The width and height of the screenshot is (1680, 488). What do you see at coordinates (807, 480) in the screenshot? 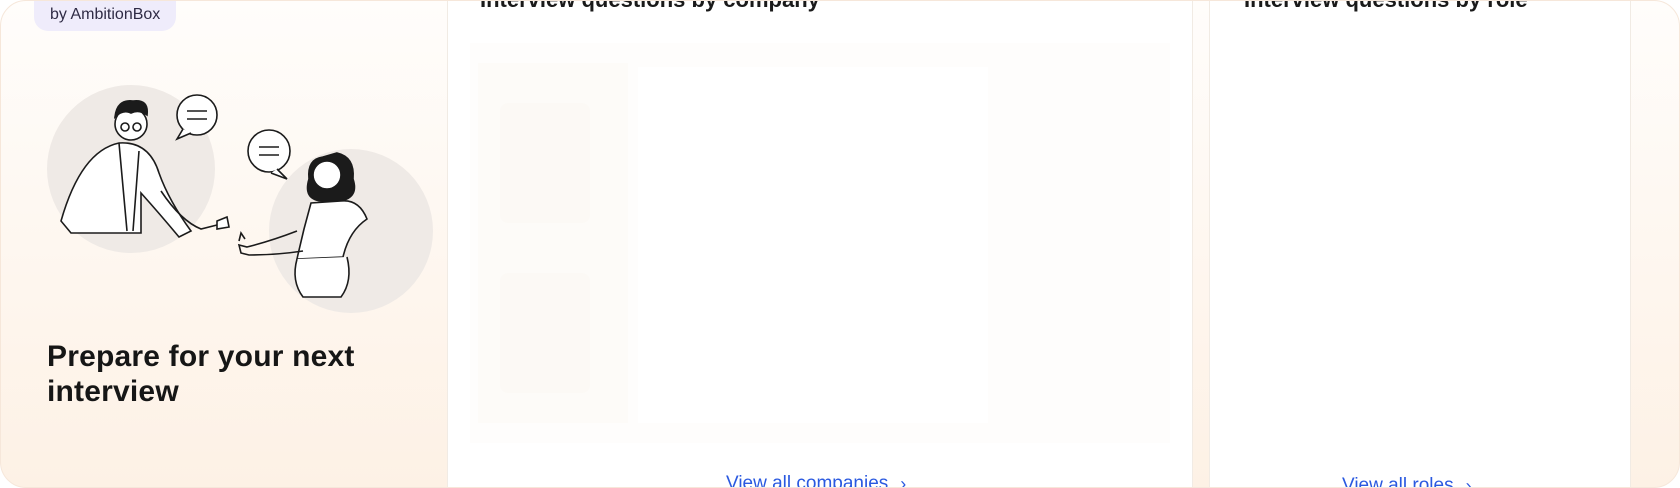
I see `view-all-companies-label: View all companies` at bounding box center [807, 480].